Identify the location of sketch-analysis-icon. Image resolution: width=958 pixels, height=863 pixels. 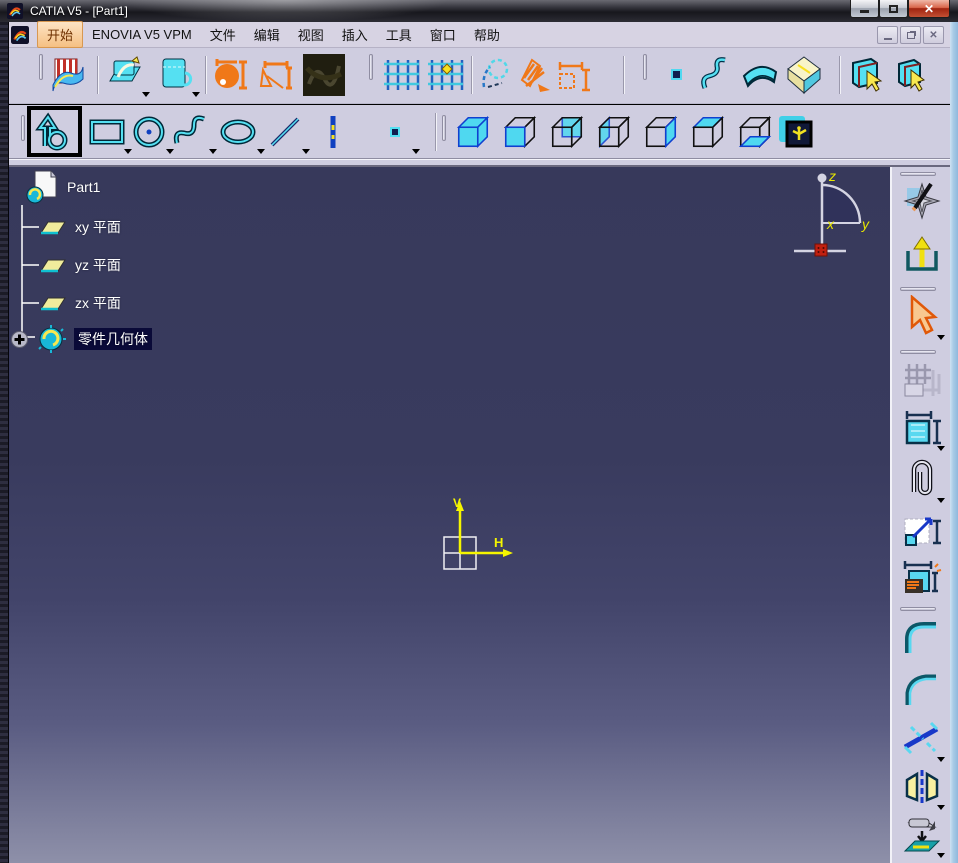
(495, 75).